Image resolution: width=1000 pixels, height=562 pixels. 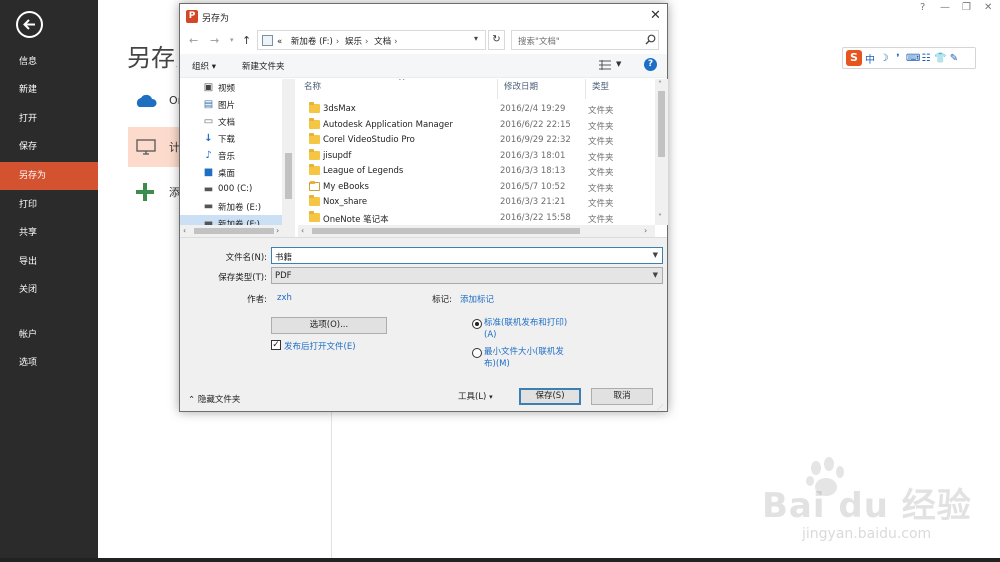 What do you see at coordinates (49, 205) in the screenshot?
I see `nav-print: 打印` at bounding box center [49, 205].